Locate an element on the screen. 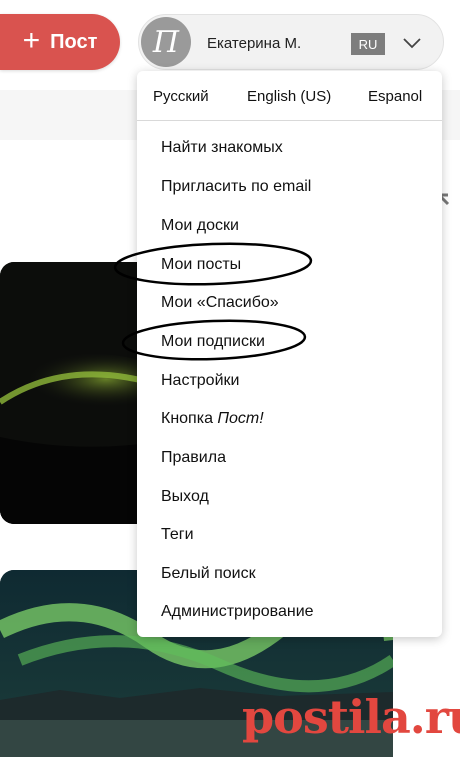 This screenshot has width=460, height=757. menu-item-post-button-label: Кнопка is located at coordinates (187, 418).